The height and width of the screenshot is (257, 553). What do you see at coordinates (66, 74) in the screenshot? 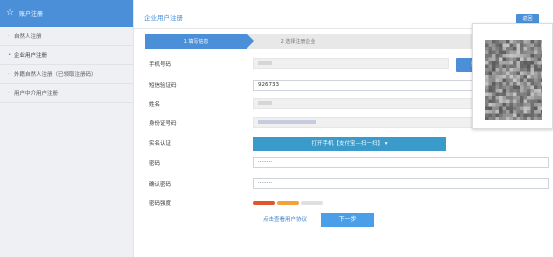
I see `sidebar-item-foreigner: · 外籍自然人注册（已领取注册码）` at bounding box center [66, 74].